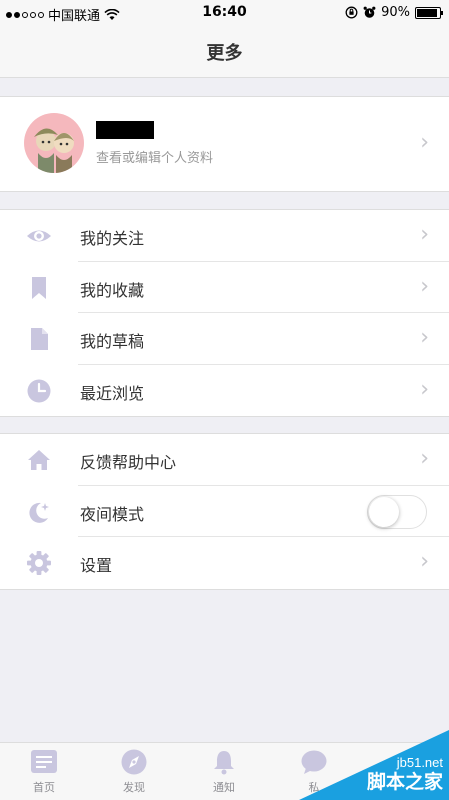 Image resolution: width=449 pixels, height=800 pixels. I want to click on tab-home: 首页, so click(44, 772).